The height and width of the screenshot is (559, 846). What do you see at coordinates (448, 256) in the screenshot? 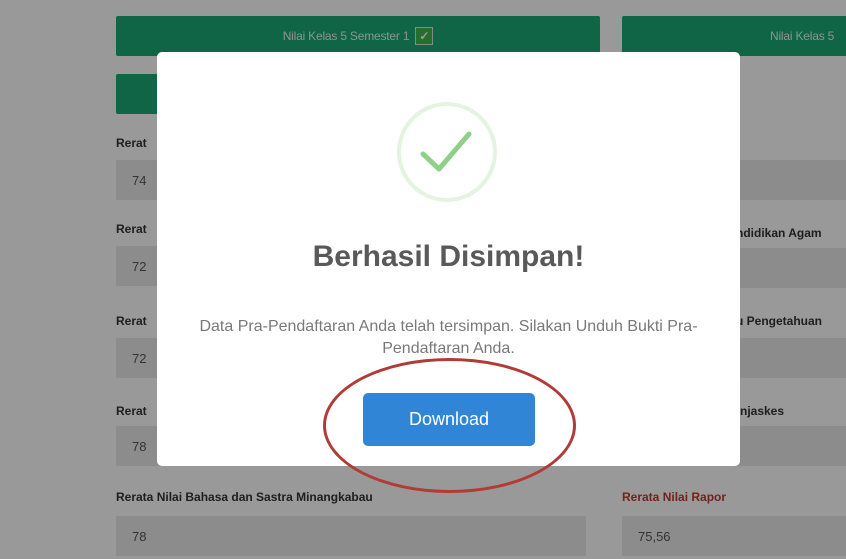
I see `modal-title: Berhasil Disimpan!` at bounding box center [448, 256].